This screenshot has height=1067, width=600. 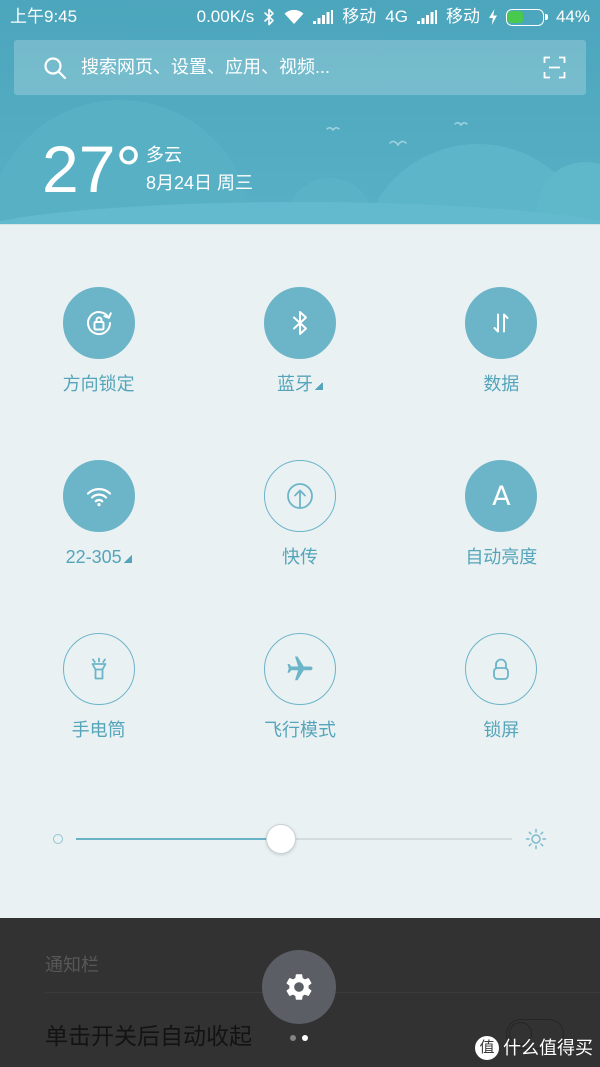 I want to click on toggle-label-text: 蓝牙, so click(x=294, y=384).